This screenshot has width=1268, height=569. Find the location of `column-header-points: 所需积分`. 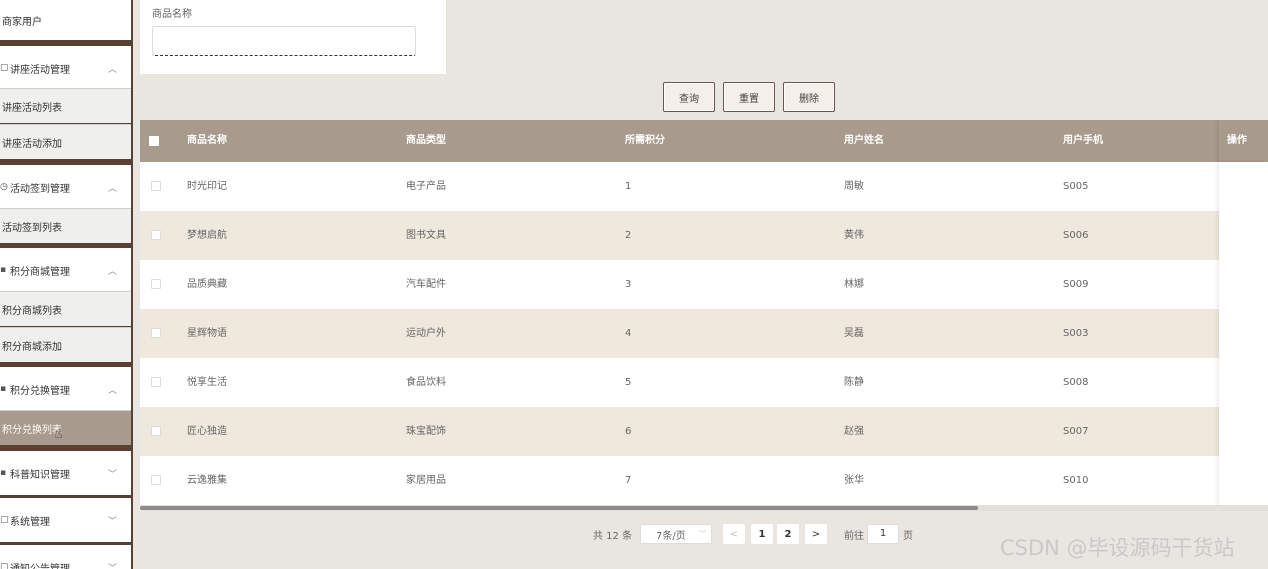

column-header-points: 所需积分 is located at coordinates (645, 140).